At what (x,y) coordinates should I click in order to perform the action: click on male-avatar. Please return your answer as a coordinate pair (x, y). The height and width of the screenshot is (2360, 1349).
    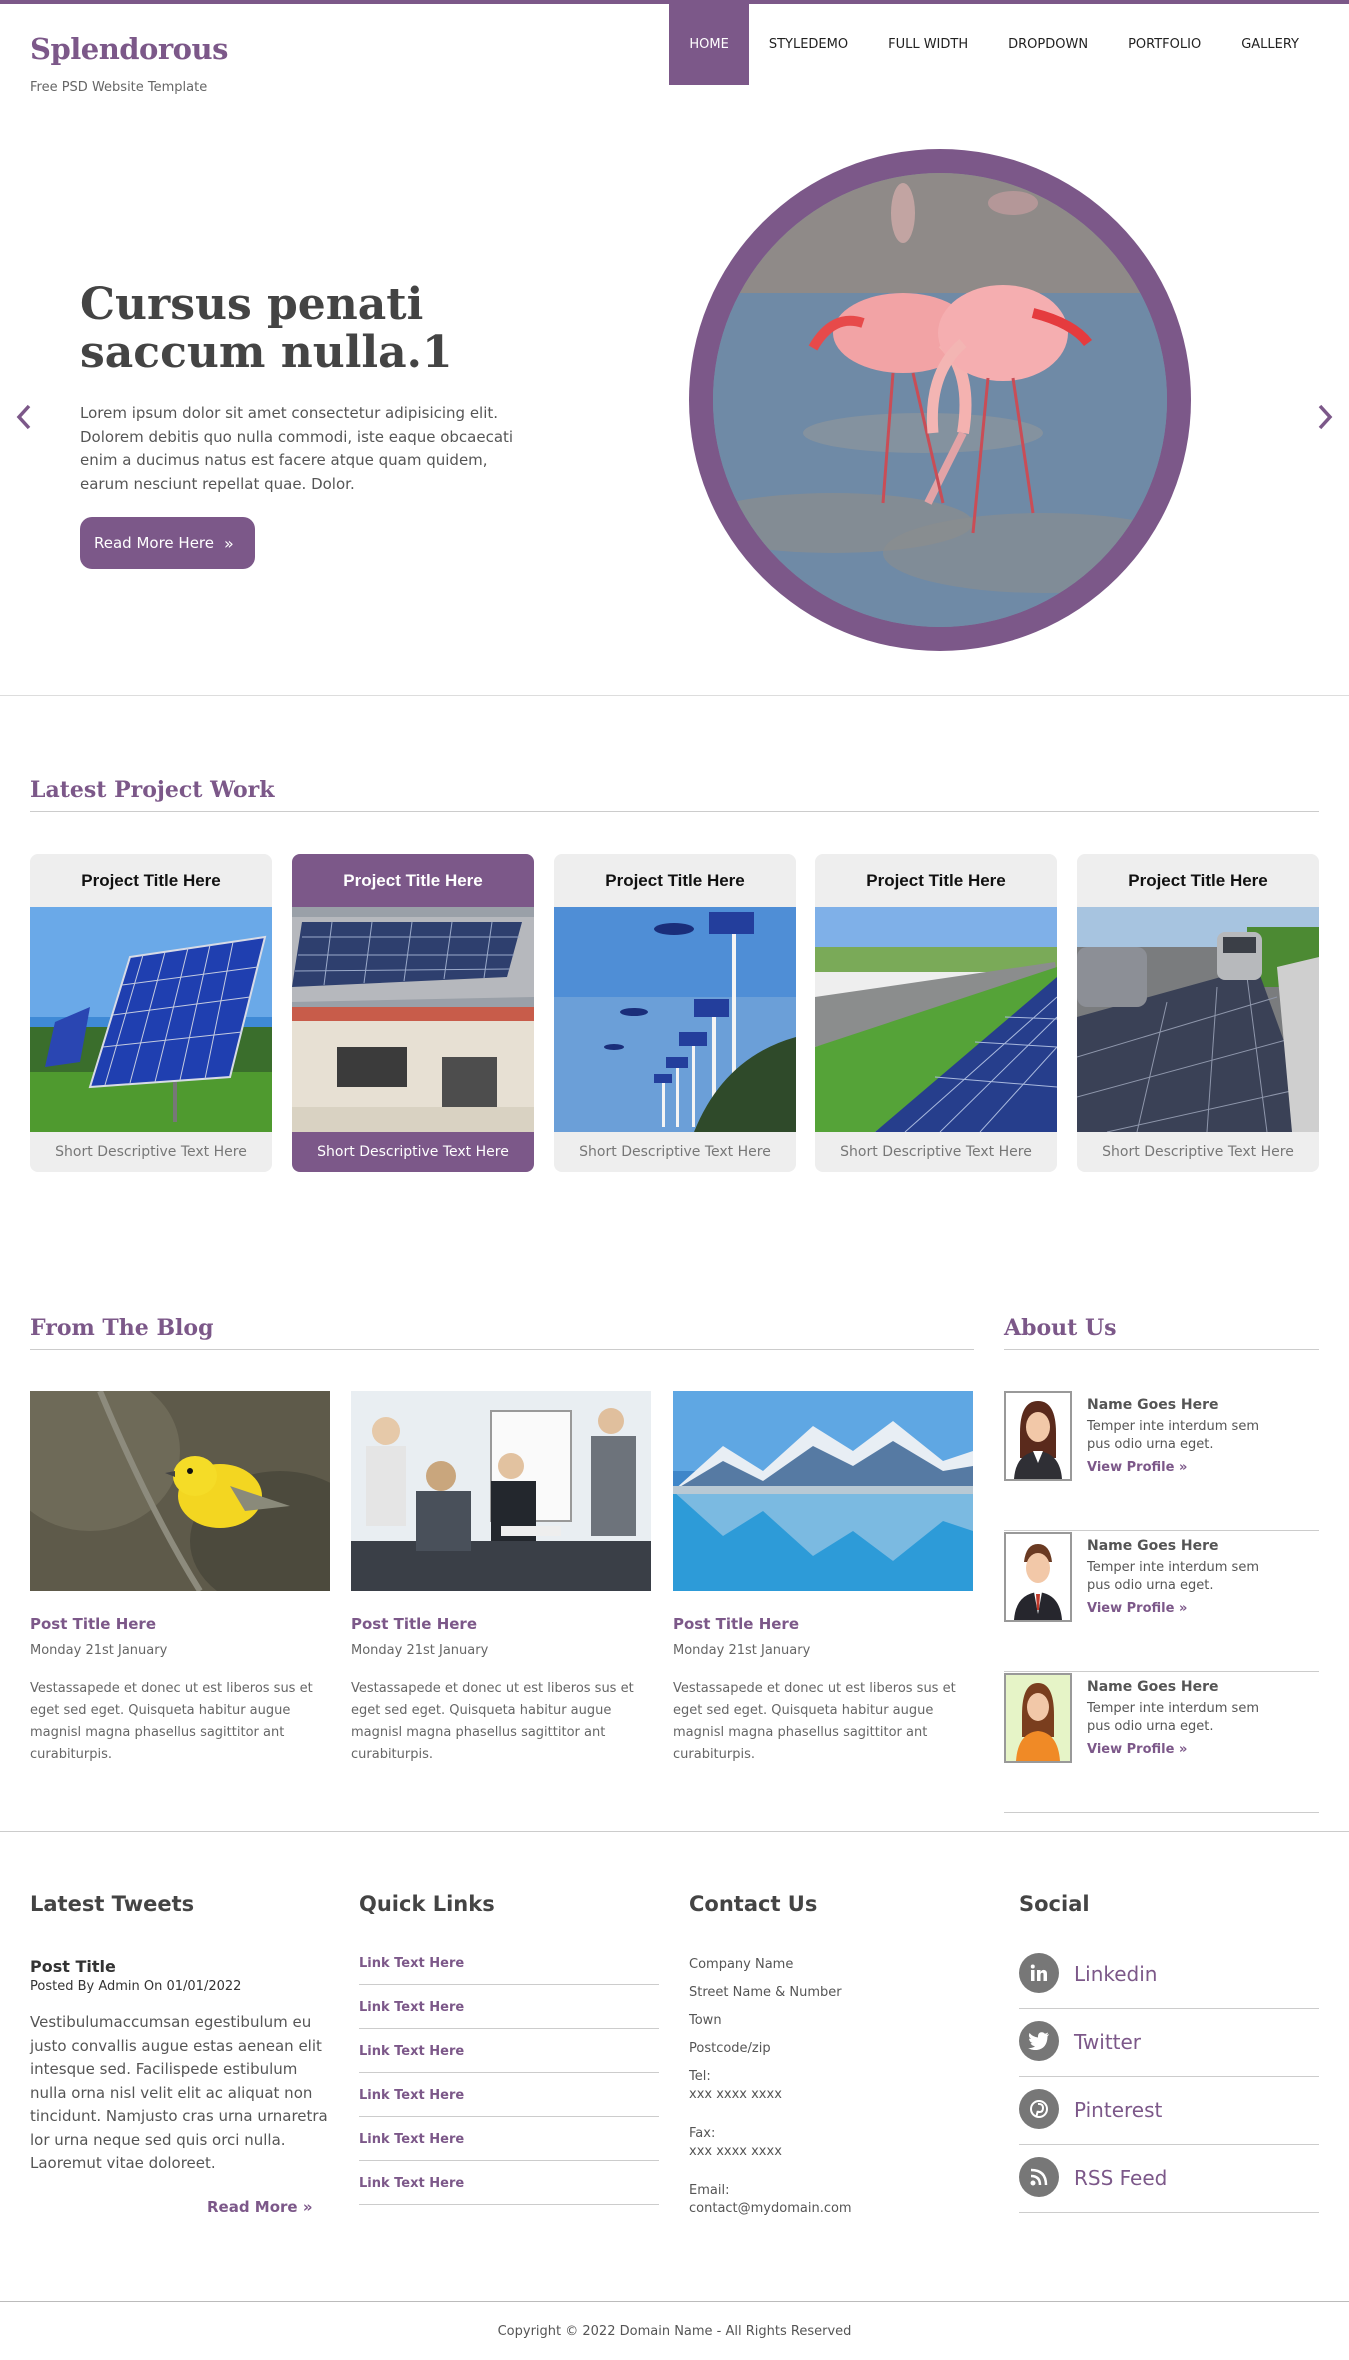
    Looking at the image, I should click on (1038, 1577).